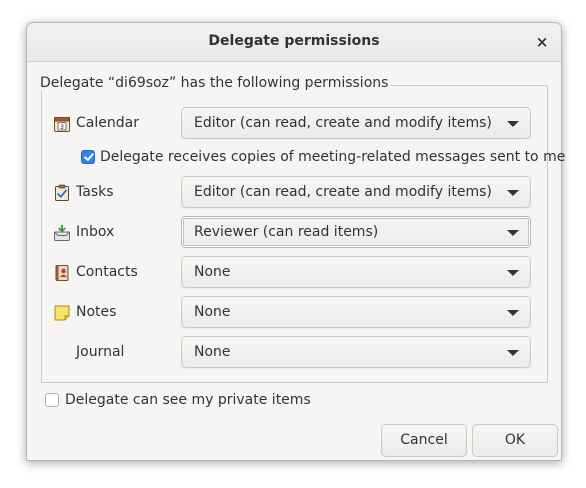  I want to click on cancel-button: Cancel, so click(424, 440).